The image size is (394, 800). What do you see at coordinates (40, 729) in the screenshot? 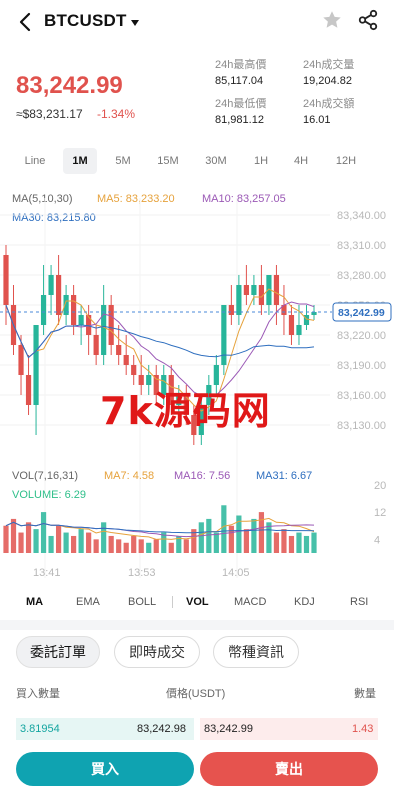
I see `bid-qty: 3.81954` at bounding box center [40, 729].